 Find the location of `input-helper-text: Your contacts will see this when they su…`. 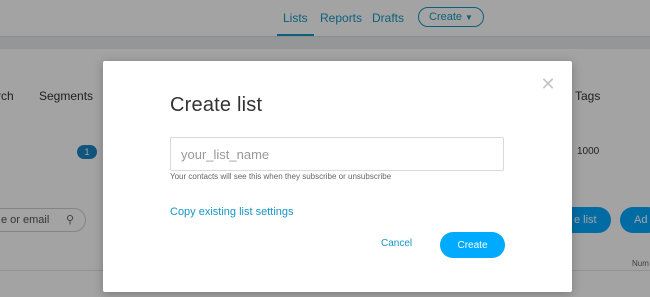

input-helper-text: Your contacts will see this when they su… is located at coordinates (281, 176).